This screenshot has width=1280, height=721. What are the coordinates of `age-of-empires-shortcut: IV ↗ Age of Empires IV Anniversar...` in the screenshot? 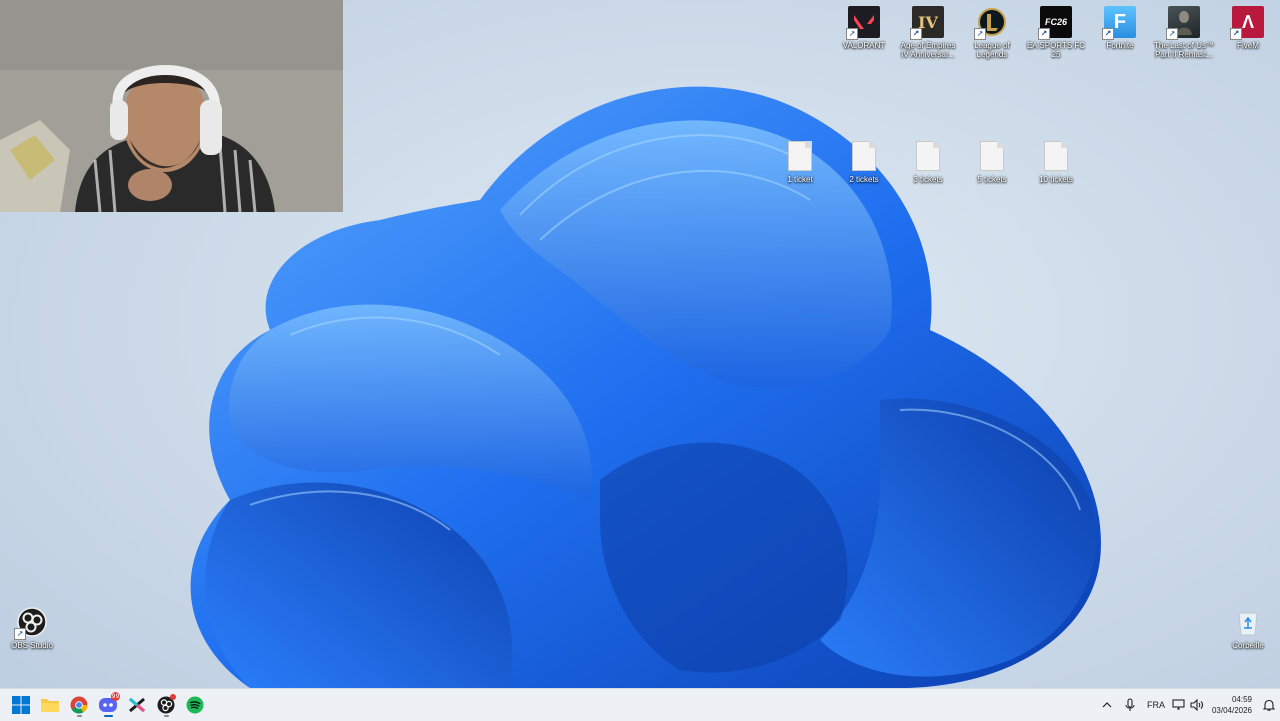 It's located at (928, 32).